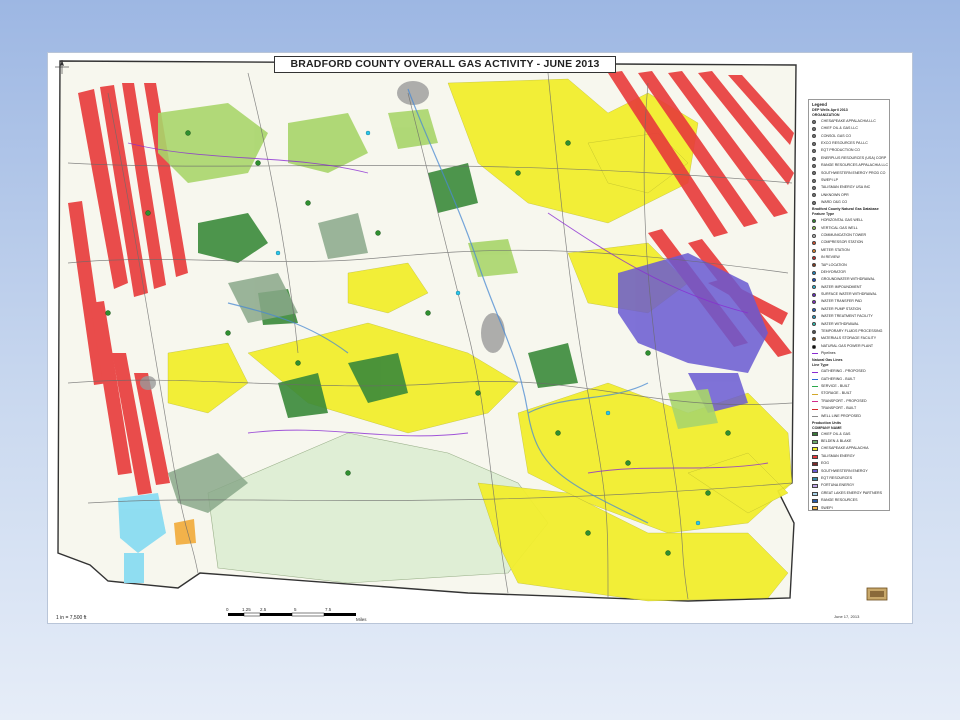 The image size is (960, 720). What do you see at coordinates (71, 618) in the screenshot?
I see `scale-ratio: 1 in = 7,500 ft` at bounding box center [71, 618].